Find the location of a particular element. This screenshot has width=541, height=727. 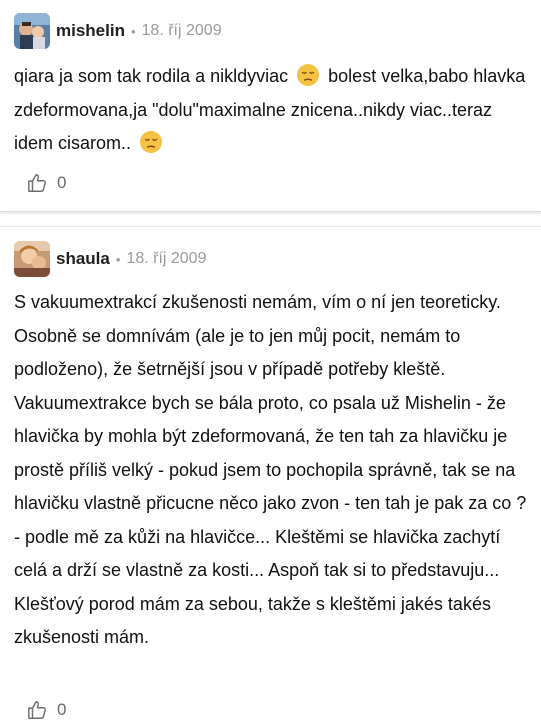

username: shaula is located at coordinates (83, 259).